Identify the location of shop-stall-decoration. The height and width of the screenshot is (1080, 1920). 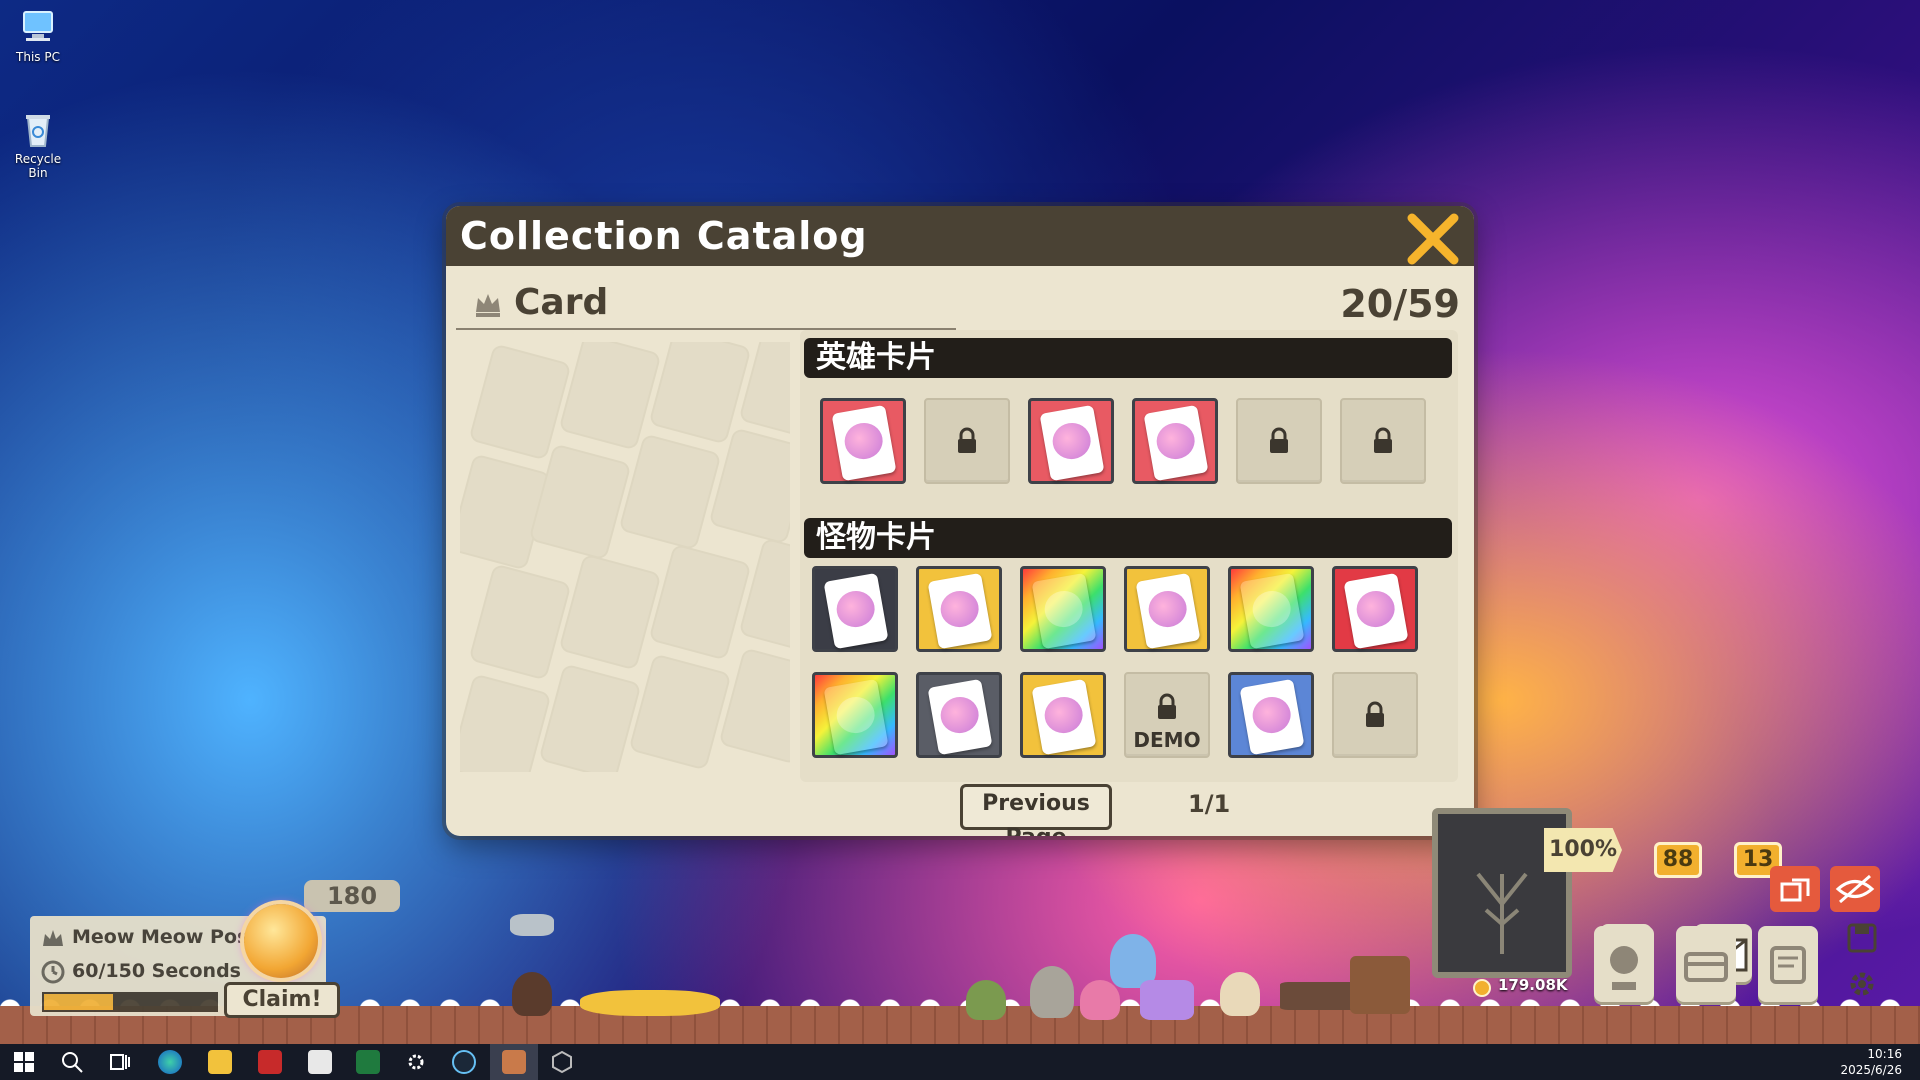
(1380, 985).